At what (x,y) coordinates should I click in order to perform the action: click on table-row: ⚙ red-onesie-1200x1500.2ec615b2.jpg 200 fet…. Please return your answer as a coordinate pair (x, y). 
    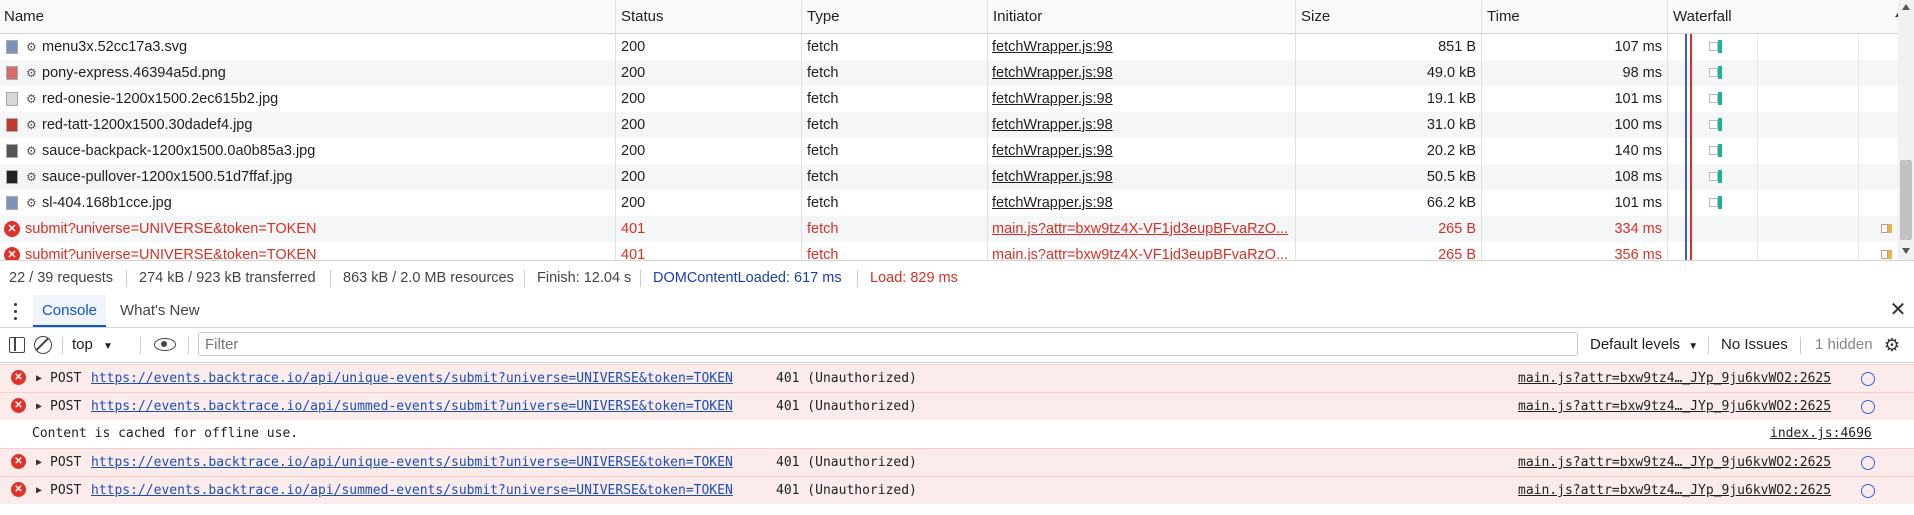
    Looking at the image, I should click on (949, 99).